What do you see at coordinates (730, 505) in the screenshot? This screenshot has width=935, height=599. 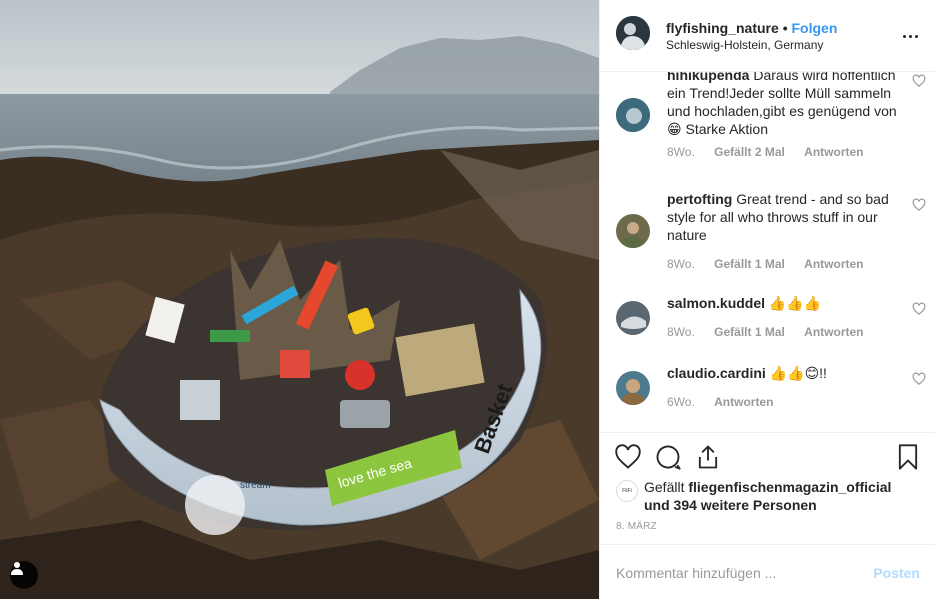 I see `likes-others: und 394 weitere Personen` at bounding box center [730, 505].